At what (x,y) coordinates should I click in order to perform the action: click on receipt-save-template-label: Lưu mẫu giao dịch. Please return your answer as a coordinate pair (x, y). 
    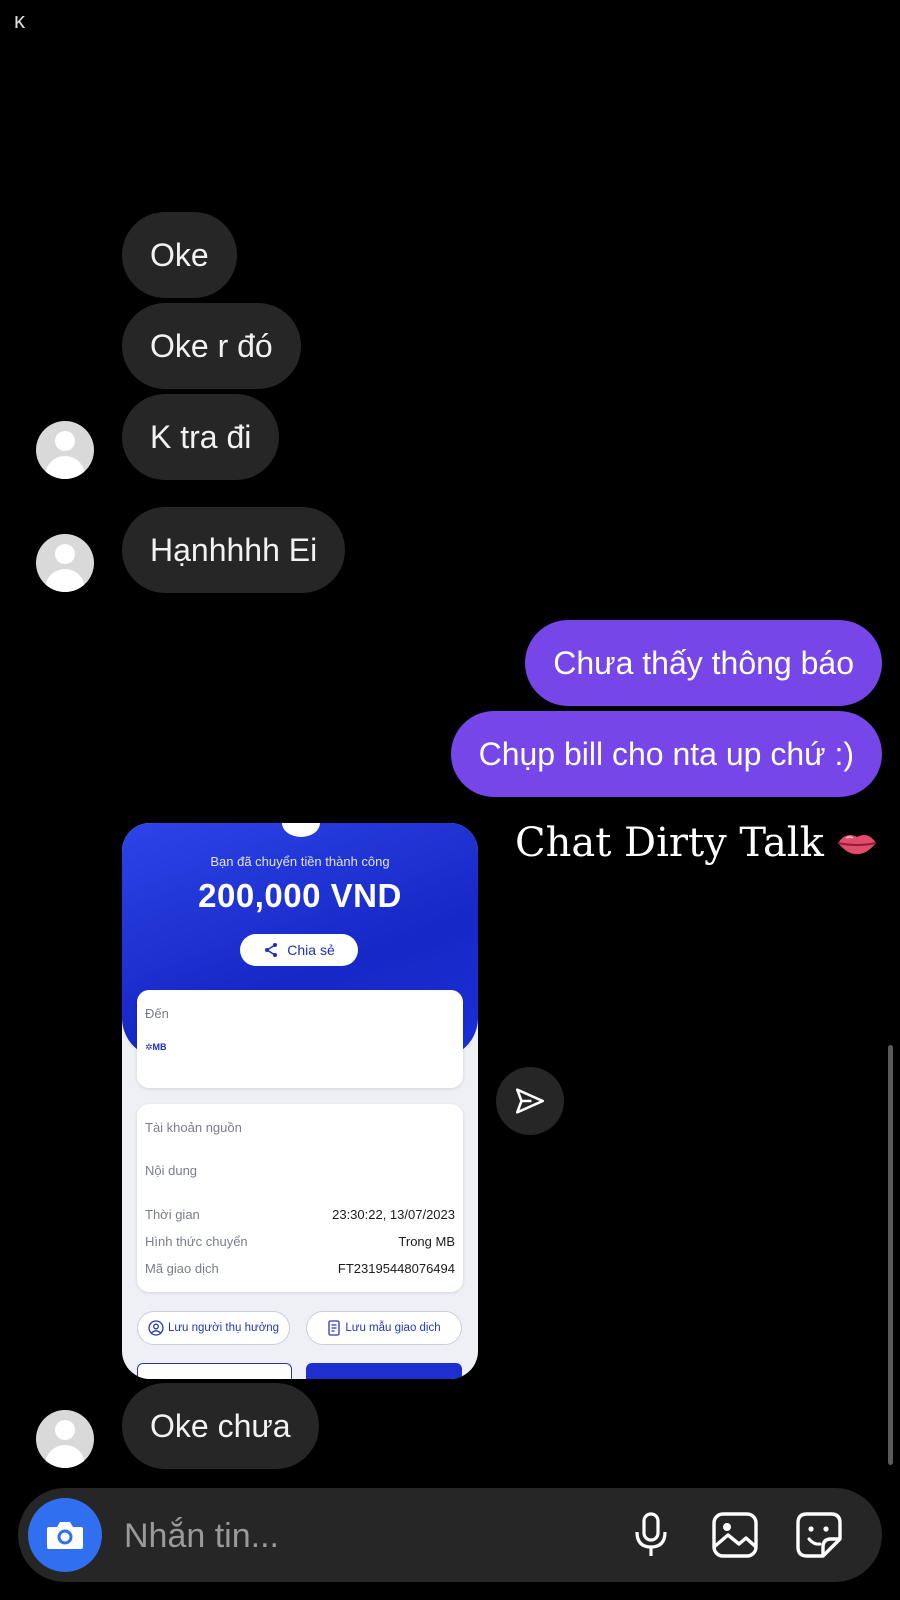
    Looking at the image, I should click on (393, 1328).